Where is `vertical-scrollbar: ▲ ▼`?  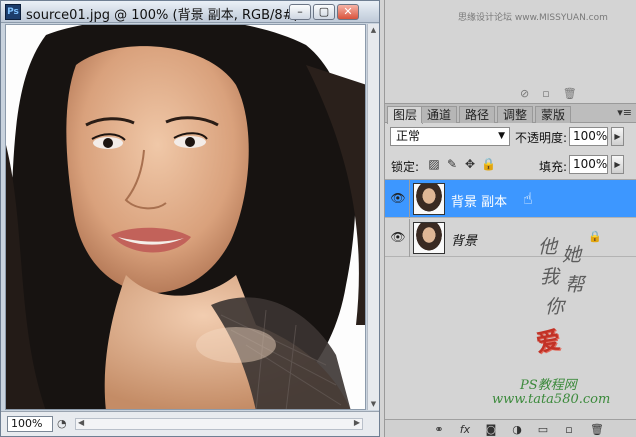 vertical-scrollbar: ▲ ▼ is located at coordinates (373, 217).